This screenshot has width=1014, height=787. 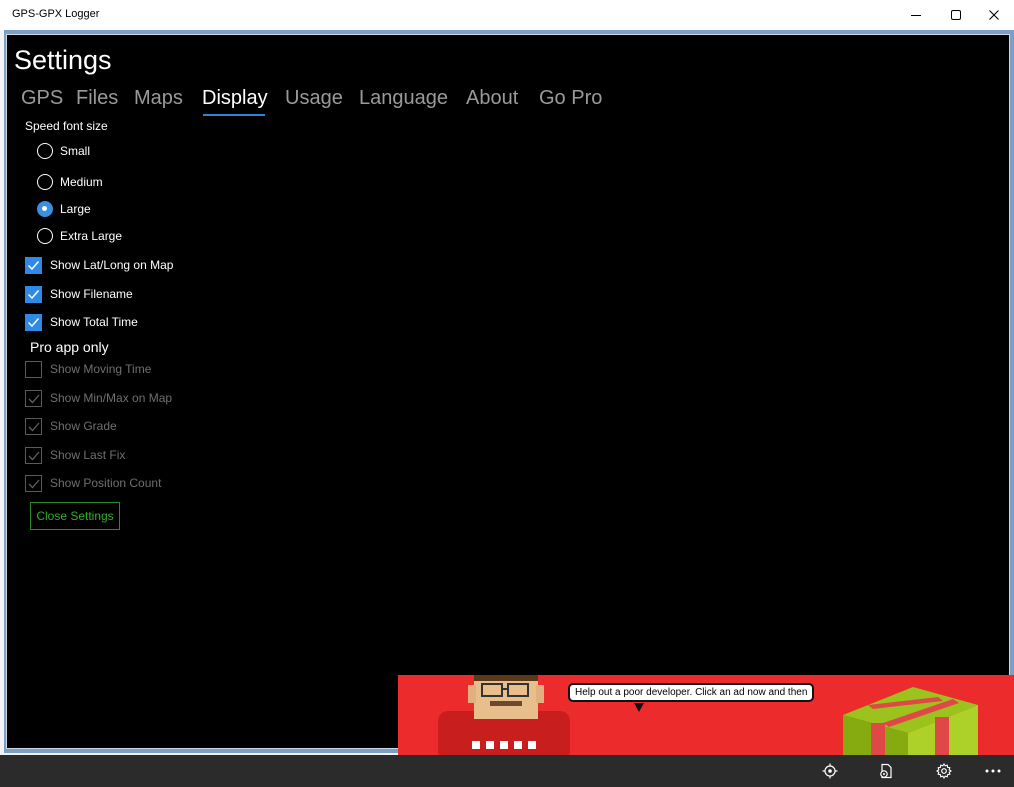 I want to click on checkbox-label: Show Last Fix, so click(x=88, y=455).